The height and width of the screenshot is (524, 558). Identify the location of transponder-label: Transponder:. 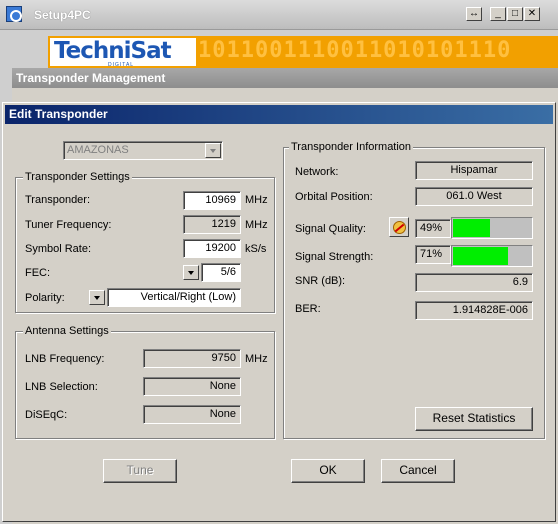
(58, 200).